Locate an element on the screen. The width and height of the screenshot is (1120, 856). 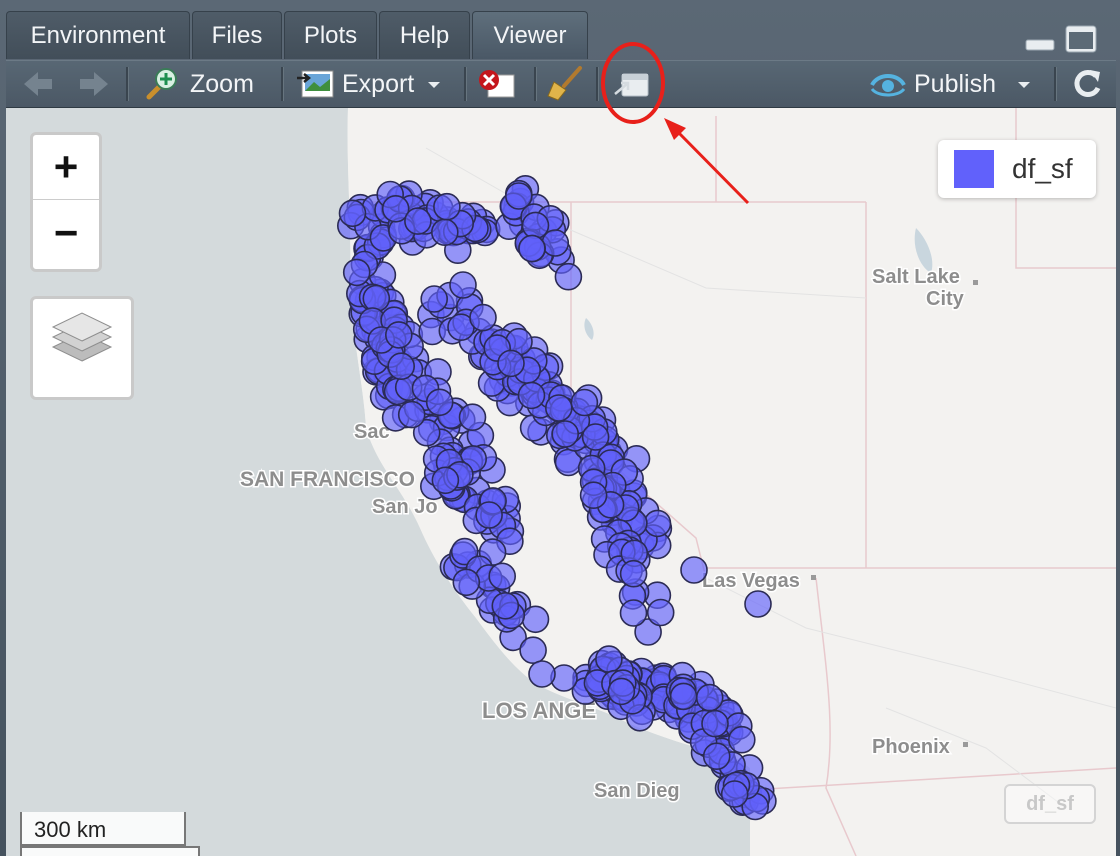
magnifier-zoom-icon is located at coordinates (161, 84).